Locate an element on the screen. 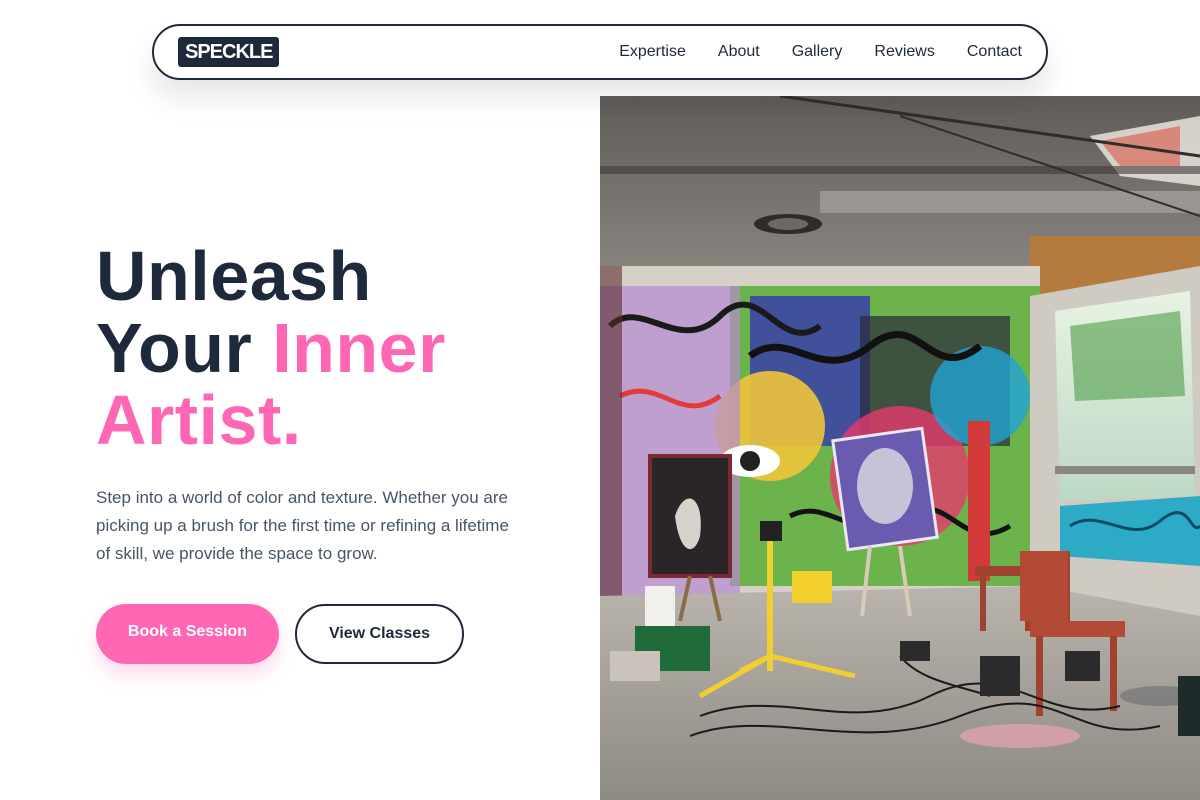  hero-headline: Unleash Your Inner Artist. is located at coordinates (326, 348).